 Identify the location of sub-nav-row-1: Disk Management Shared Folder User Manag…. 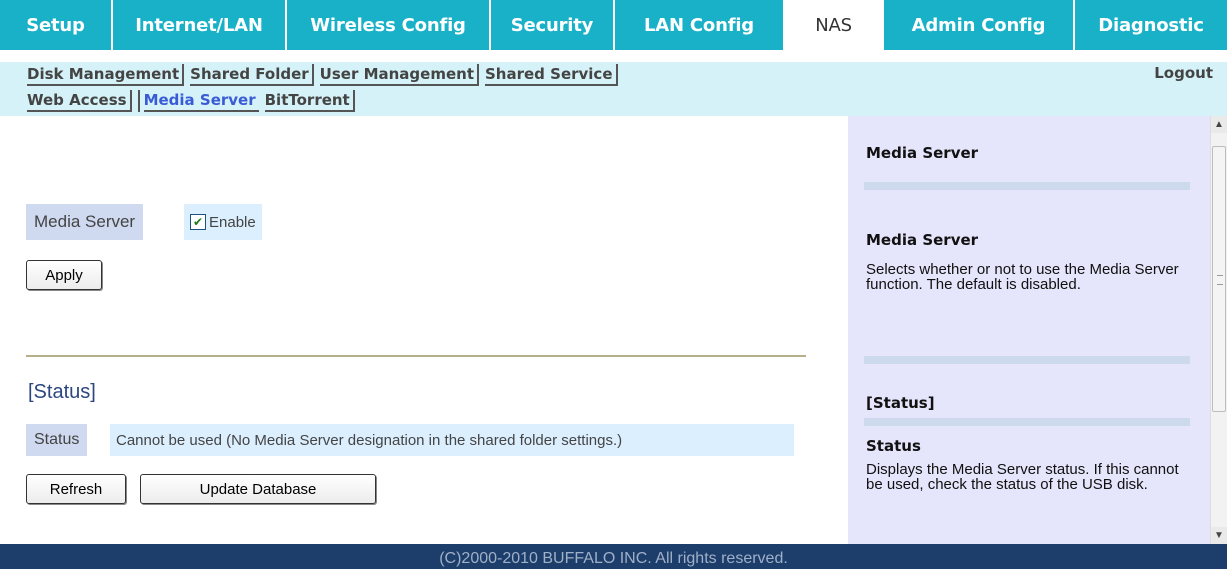
(325, 75).